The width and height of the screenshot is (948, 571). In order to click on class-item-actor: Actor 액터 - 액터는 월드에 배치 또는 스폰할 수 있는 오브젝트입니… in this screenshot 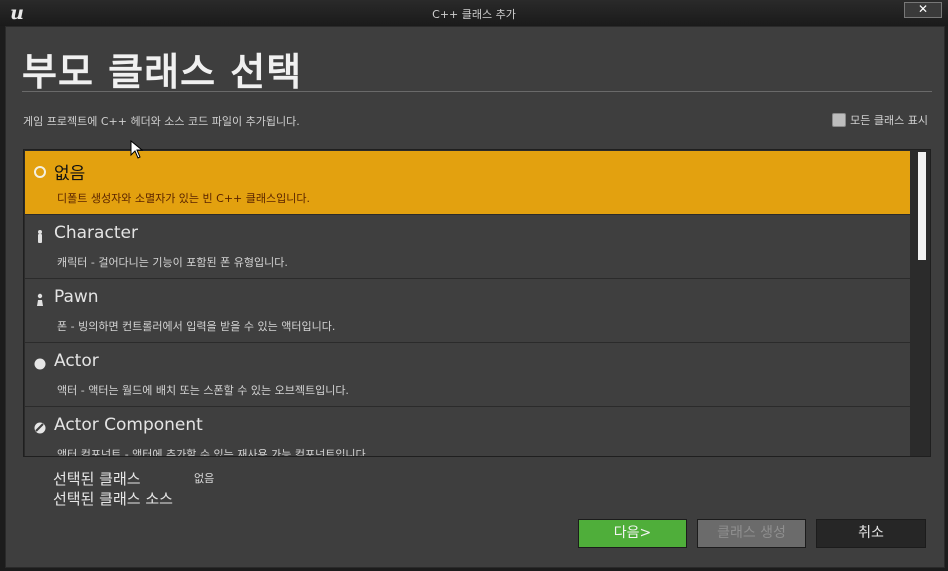, I will do `click(467, 374)`.